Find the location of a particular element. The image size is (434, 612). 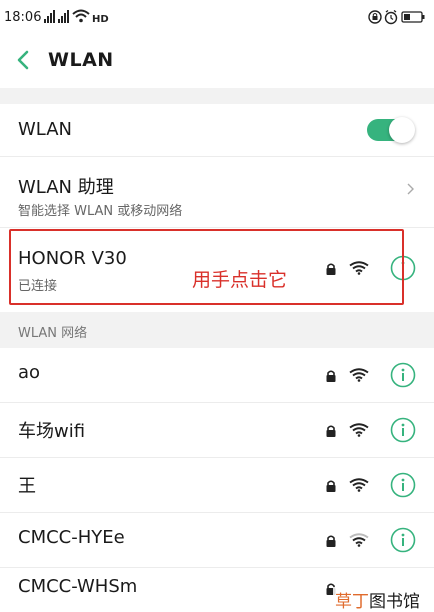

status-left-icons: HD is located at coordinates (77, 19).